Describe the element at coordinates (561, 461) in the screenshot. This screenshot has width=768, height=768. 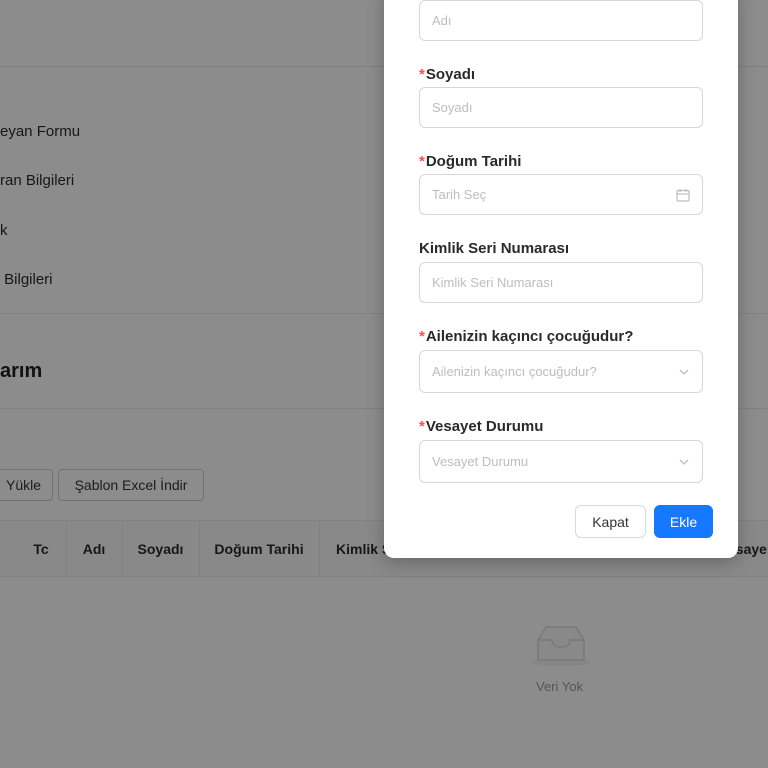
I see `guardianship-select: Vesayet Durumu` at that location.